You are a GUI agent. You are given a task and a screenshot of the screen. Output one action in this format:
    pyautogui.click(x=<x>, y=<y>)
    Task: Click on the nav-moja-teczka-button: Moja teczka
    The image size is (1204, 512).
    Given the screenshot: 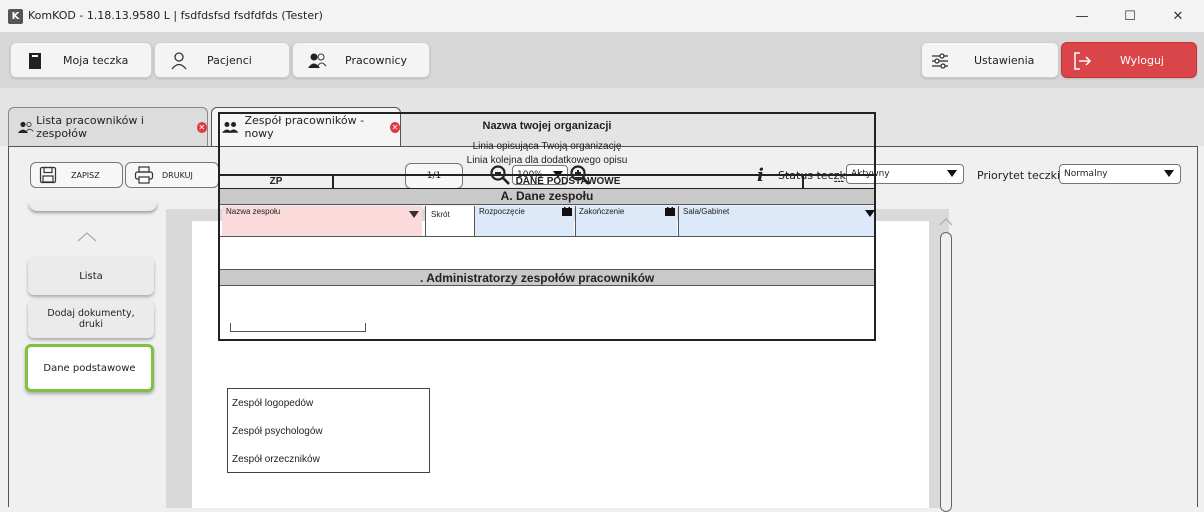 What is the action you would take?
    pyautogui.click(x=81, y=60)
    